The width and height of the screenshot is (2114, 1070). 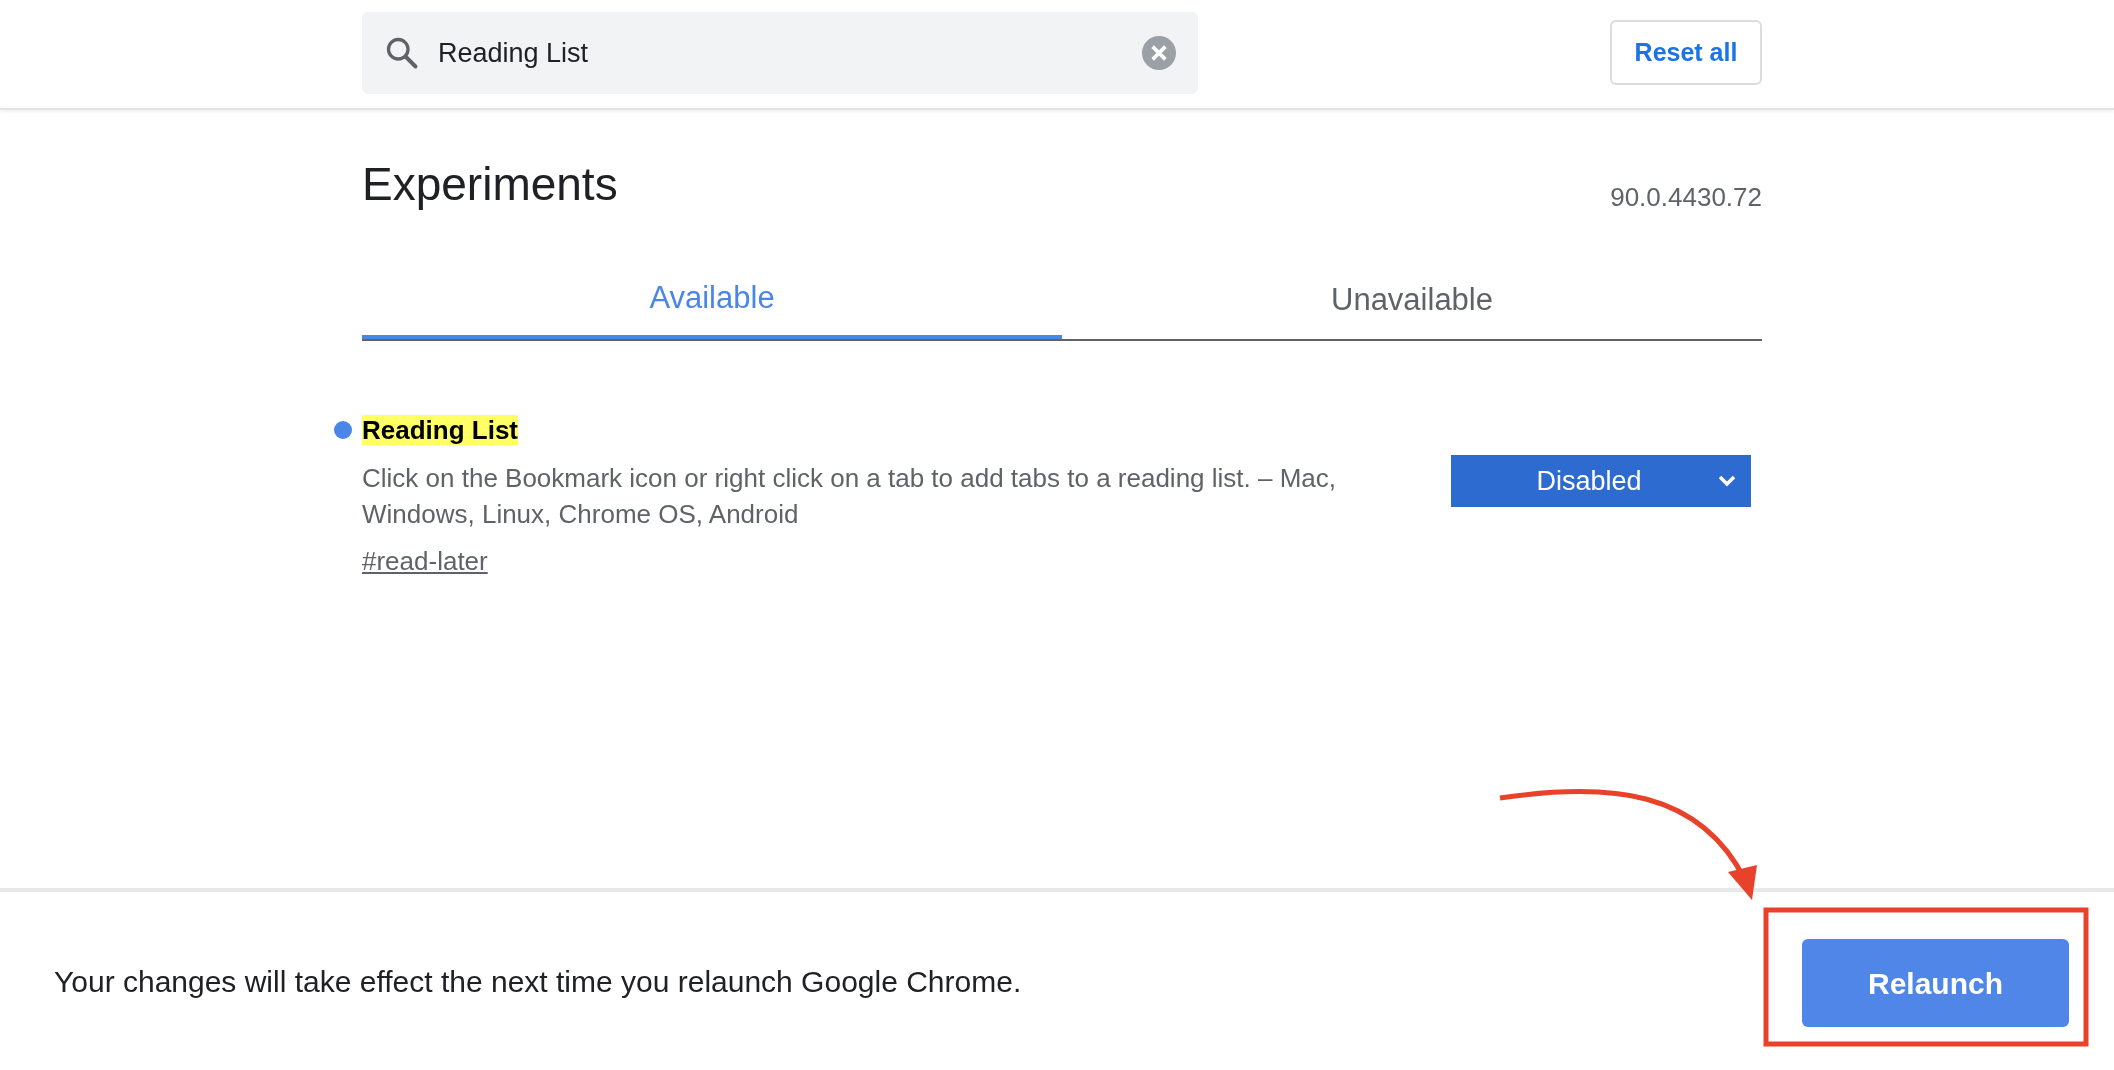 What do you see at coordinates (538, 981) in the screenshot?
I see `relaunch-message: Your changes will take effect the next time you relaunch Google Chrome.` at bounding box center [538, 981].